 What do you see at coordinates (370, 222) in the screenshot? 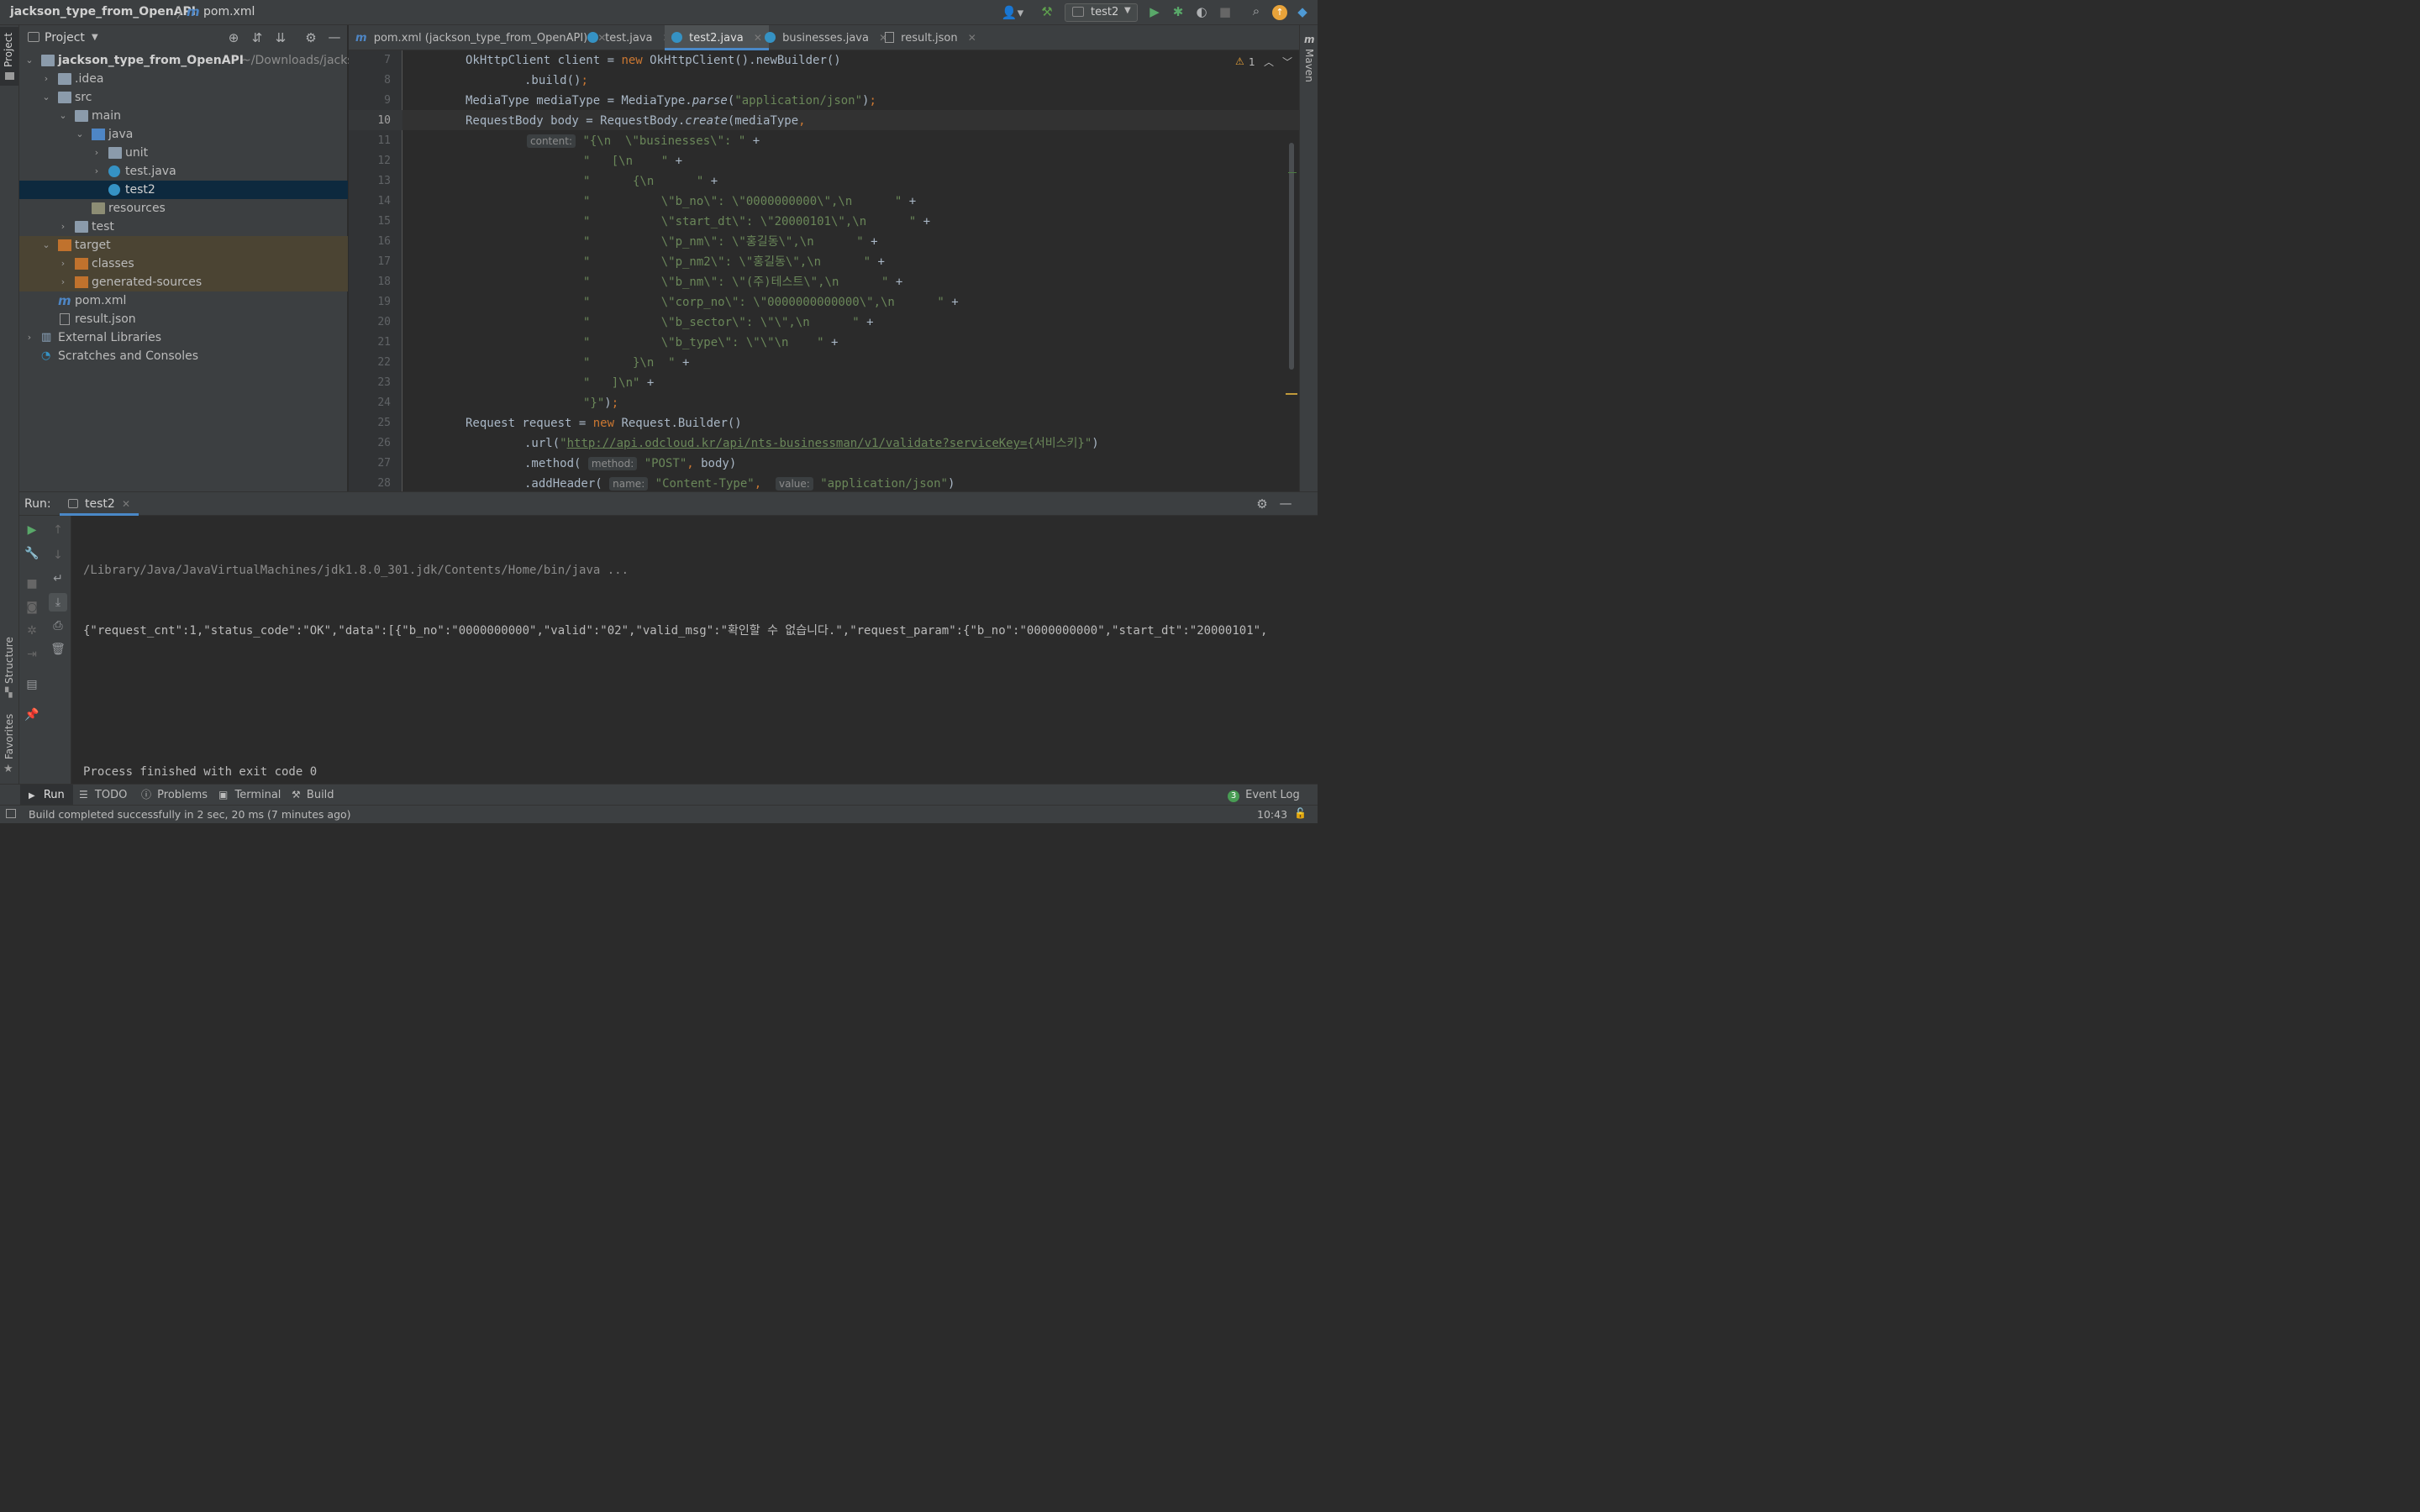
I see `line-number: 15` at bounding box center [370, 222].